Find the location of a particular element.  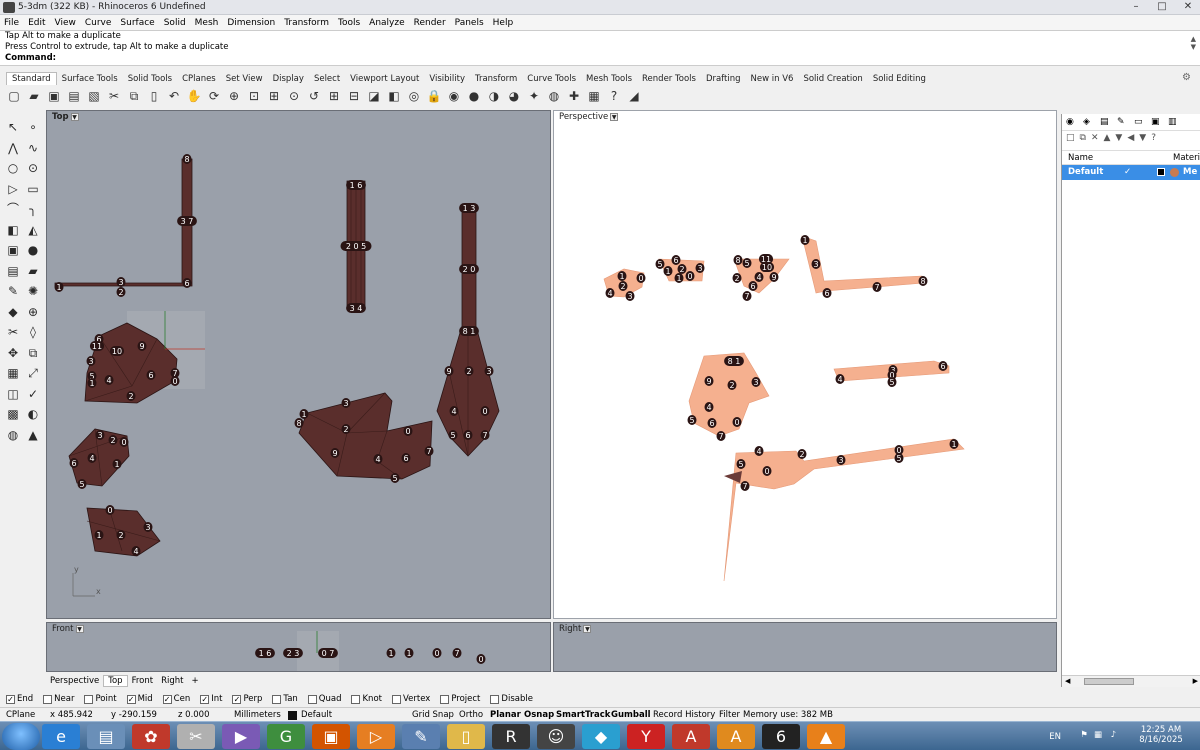

toolbar-tab: Mesh Tools is located at coordinates (609, 79).